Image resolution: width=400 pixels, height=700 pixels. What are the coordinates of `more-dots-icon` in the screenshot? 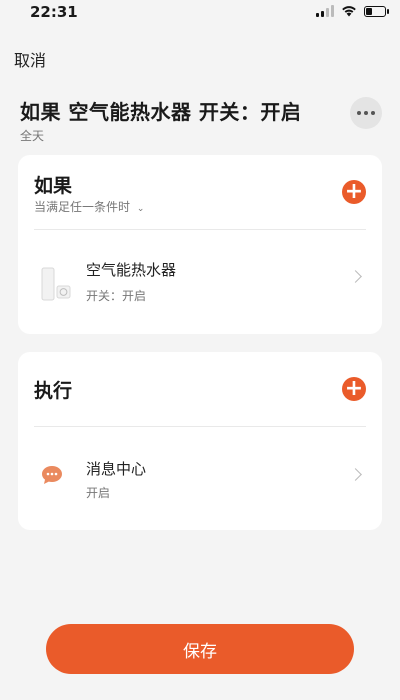 It's located at (366, 113).